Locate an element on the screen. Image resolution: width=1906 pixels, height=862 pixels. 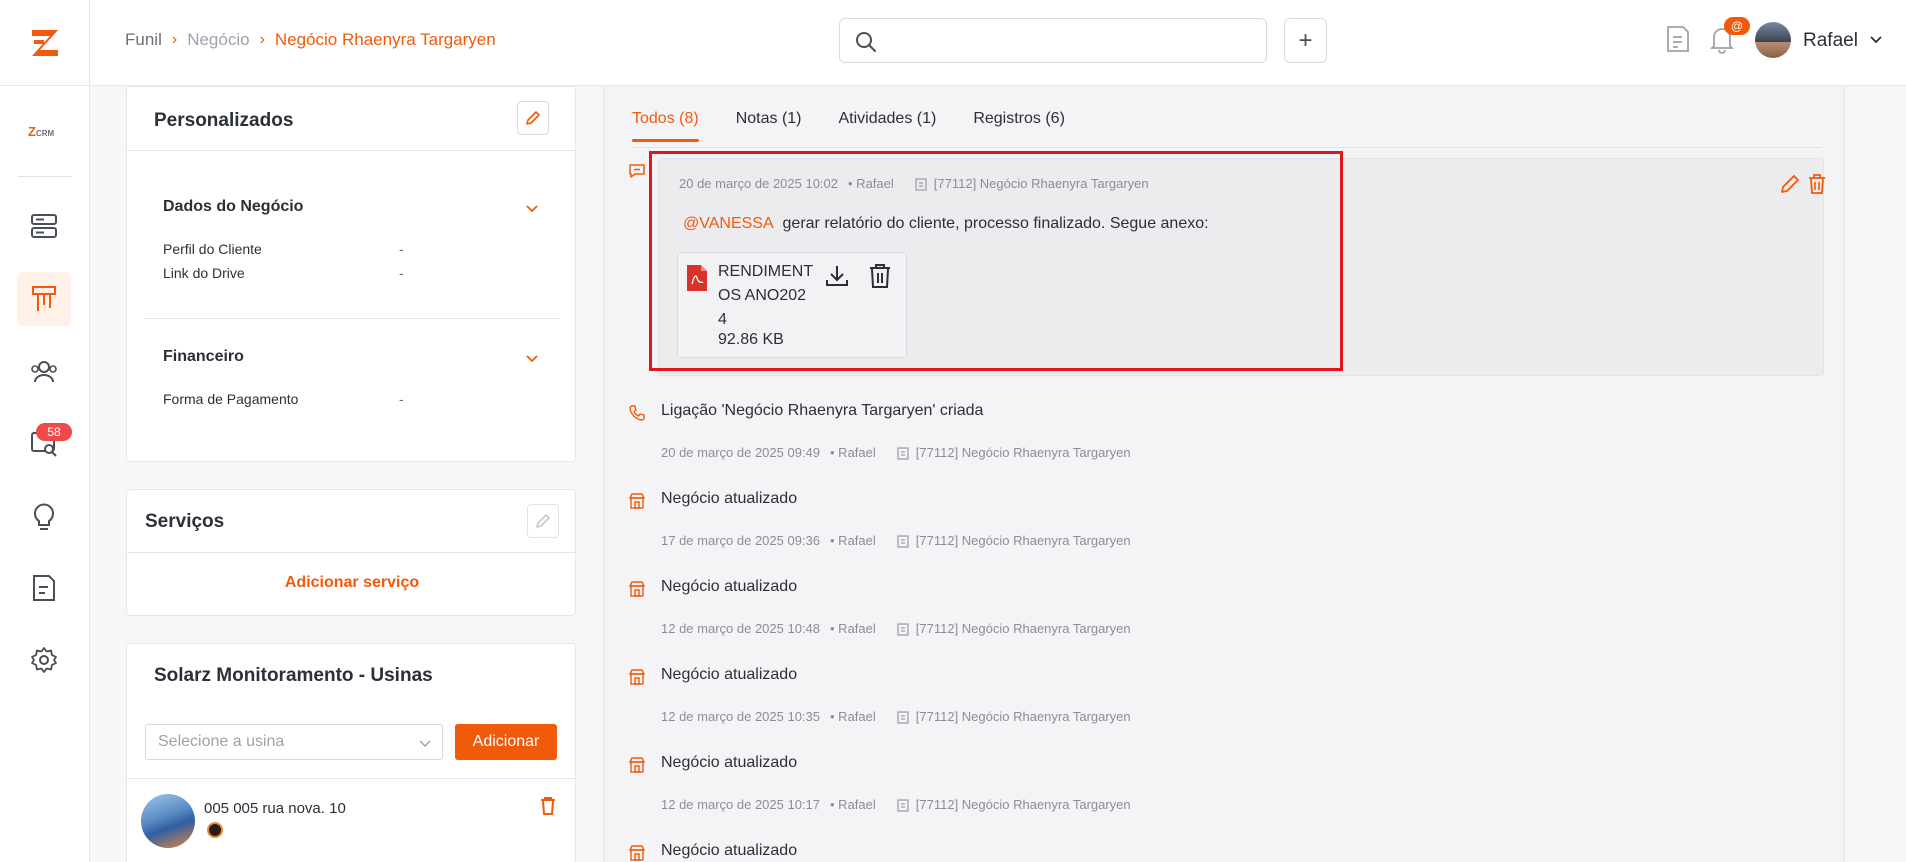
timeline-date: 12 de março de 2025 10:35 is located at coordinates (741, 716).